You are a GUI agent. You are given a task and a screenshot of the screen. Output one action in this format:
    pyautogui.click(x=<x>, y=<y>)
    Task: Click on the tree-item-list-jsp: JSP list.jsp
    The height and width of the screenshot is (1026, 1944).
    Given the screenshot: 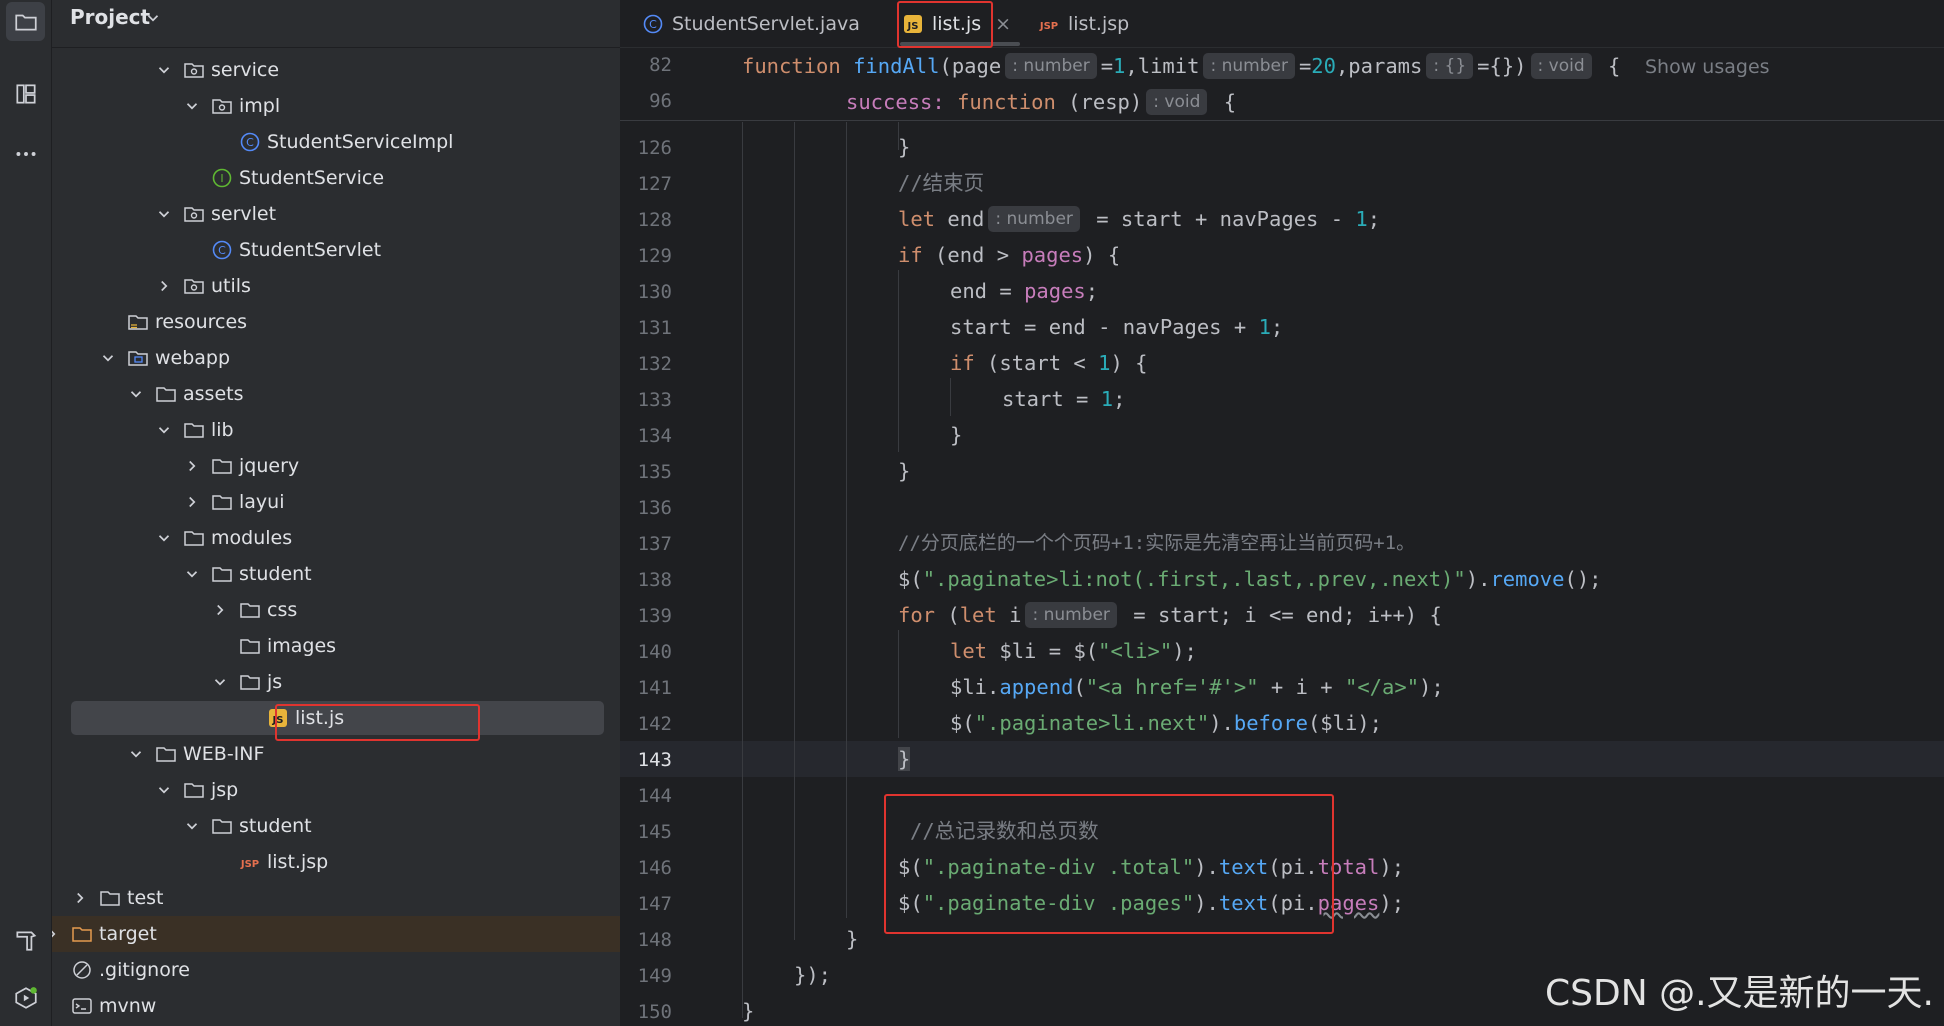 What is the action you would take?
    pyautogui.click(x=336, y=862)
    